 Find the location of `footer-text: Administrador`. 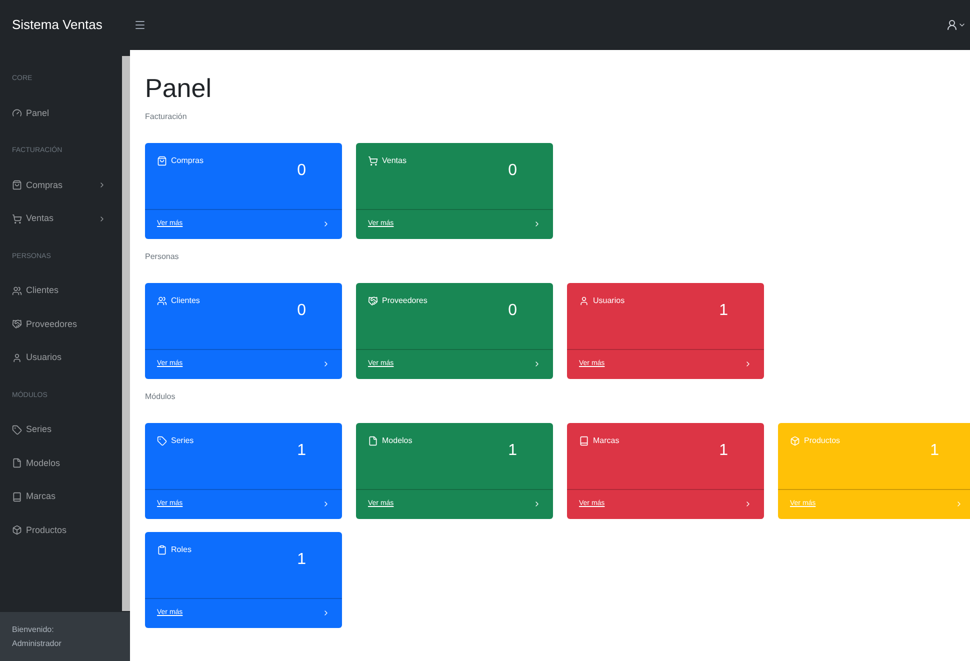

footer-text: Administrador is located at coordinates (37, 644).